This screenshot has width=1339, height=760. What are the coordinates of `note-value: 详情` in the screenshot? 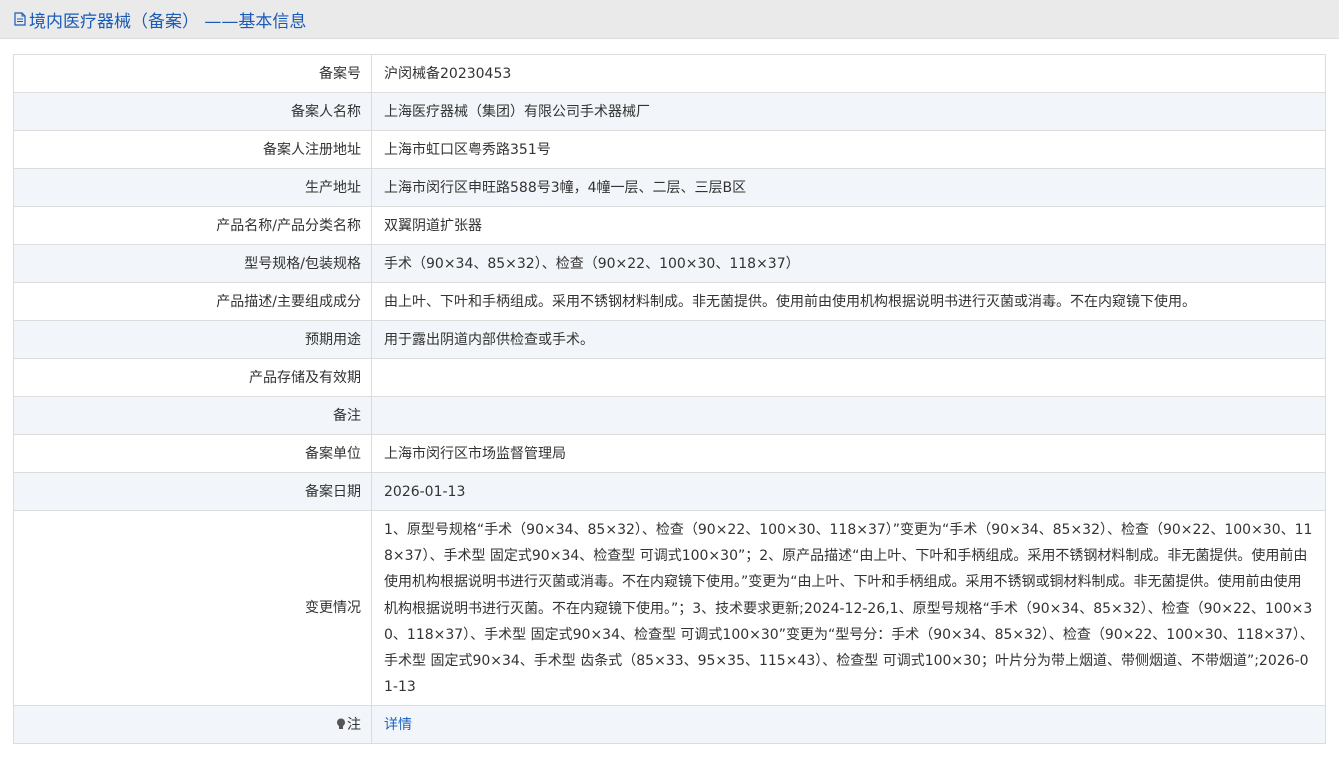 It's located at (848, 725).